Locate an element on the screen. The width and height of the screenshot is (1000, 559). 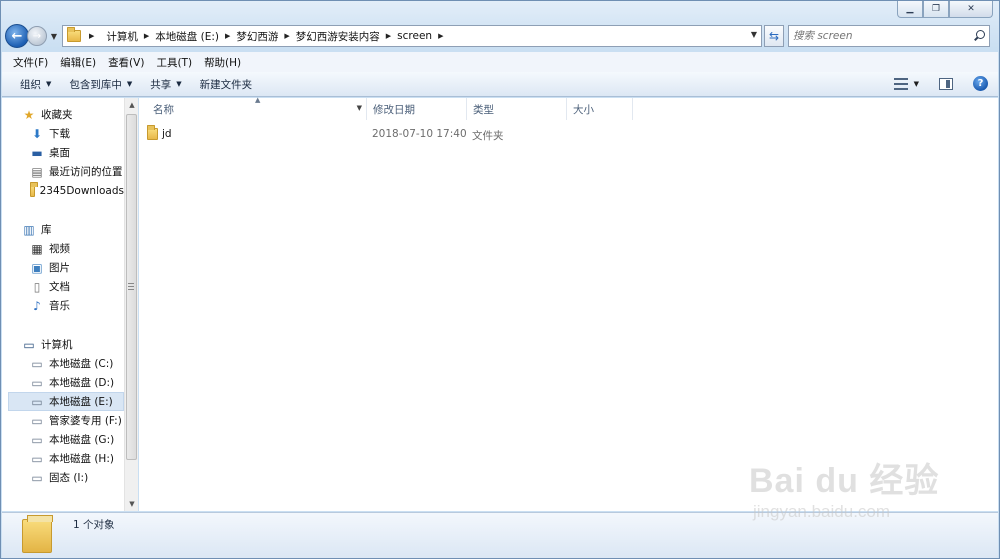
maximize-button: ❐ is located at coordinates (936, 9).